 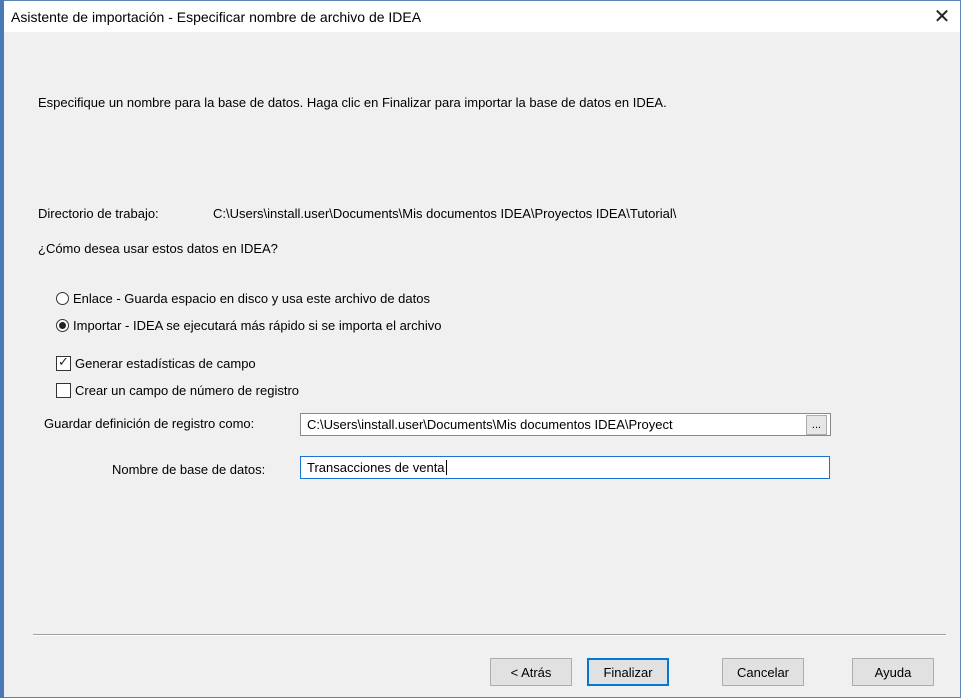 What do you see at coordinates (376, 467) in the screenshot?
I see `database-name-value: Transacciones de venta` at bounding box center [376, 467].